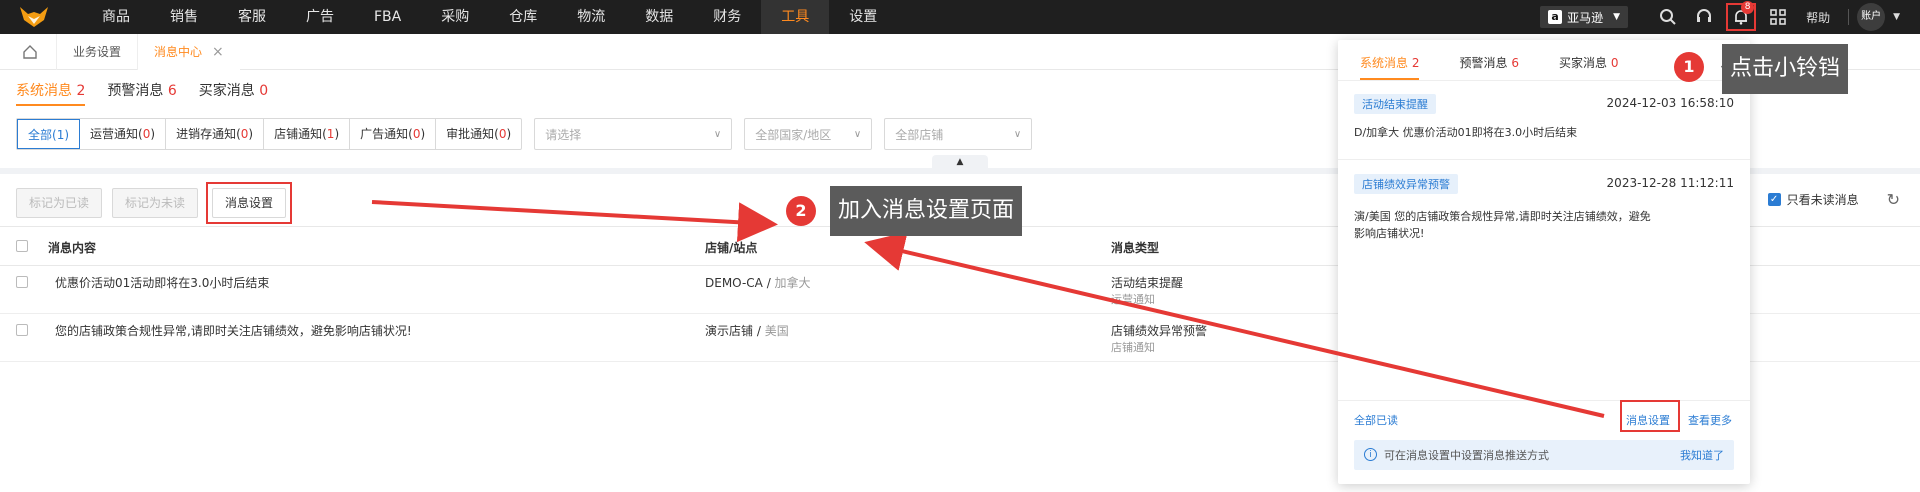  What do you see at coordinates (60, 135) in the screenshot?
I see `segment-count: 1` at bounding box center [60, 135].